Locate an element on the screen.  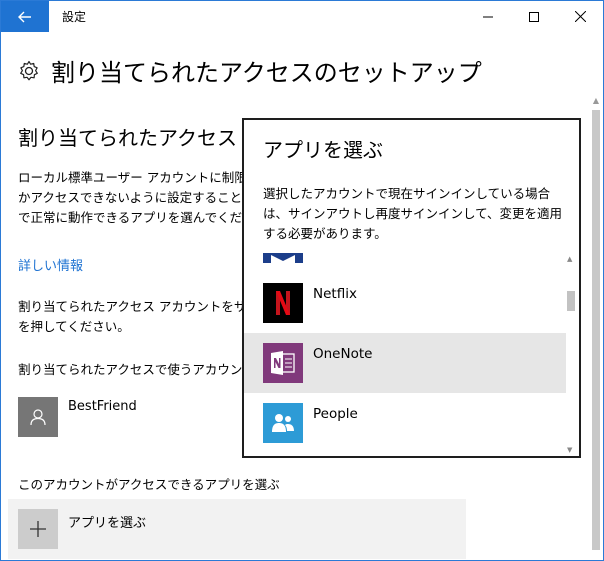
page-header: 割り当てられたアクセスのセットアップ is located at coordinates (250, 70).